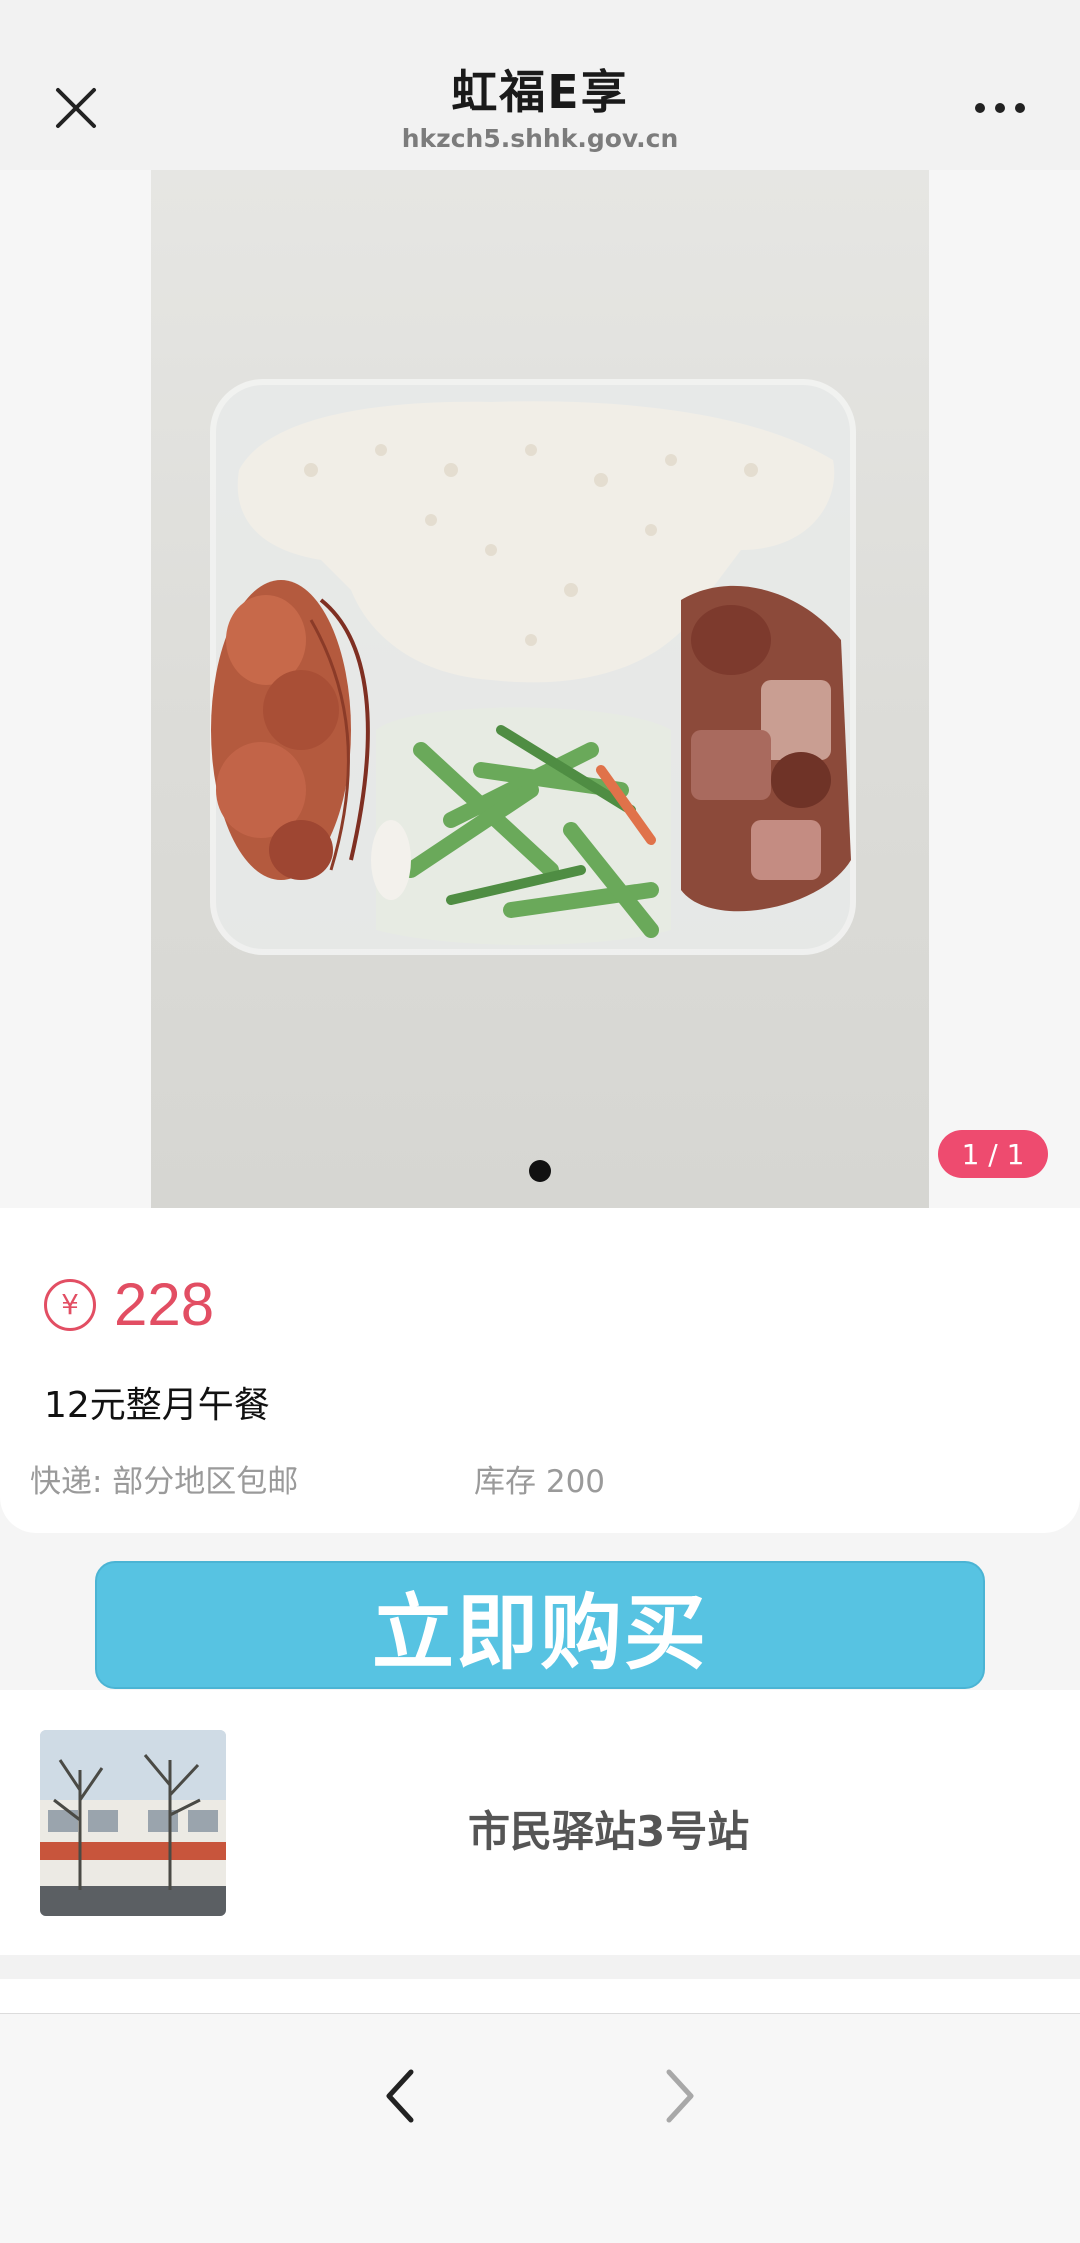 The height and width of the screenshot is (2243, 1080). I want to click on buy-now-button: 立即购买, so click(540, 1625).